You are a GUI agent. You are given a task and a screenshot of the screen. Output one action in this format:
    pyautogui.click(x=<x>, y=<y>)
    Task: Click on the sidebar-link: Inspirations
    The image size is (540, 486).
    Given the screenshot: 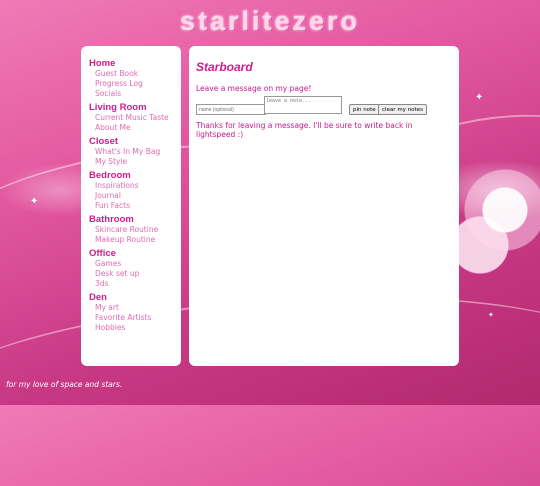 What is the action you would take?
    pyautogui.click(x=138, y=186)
    